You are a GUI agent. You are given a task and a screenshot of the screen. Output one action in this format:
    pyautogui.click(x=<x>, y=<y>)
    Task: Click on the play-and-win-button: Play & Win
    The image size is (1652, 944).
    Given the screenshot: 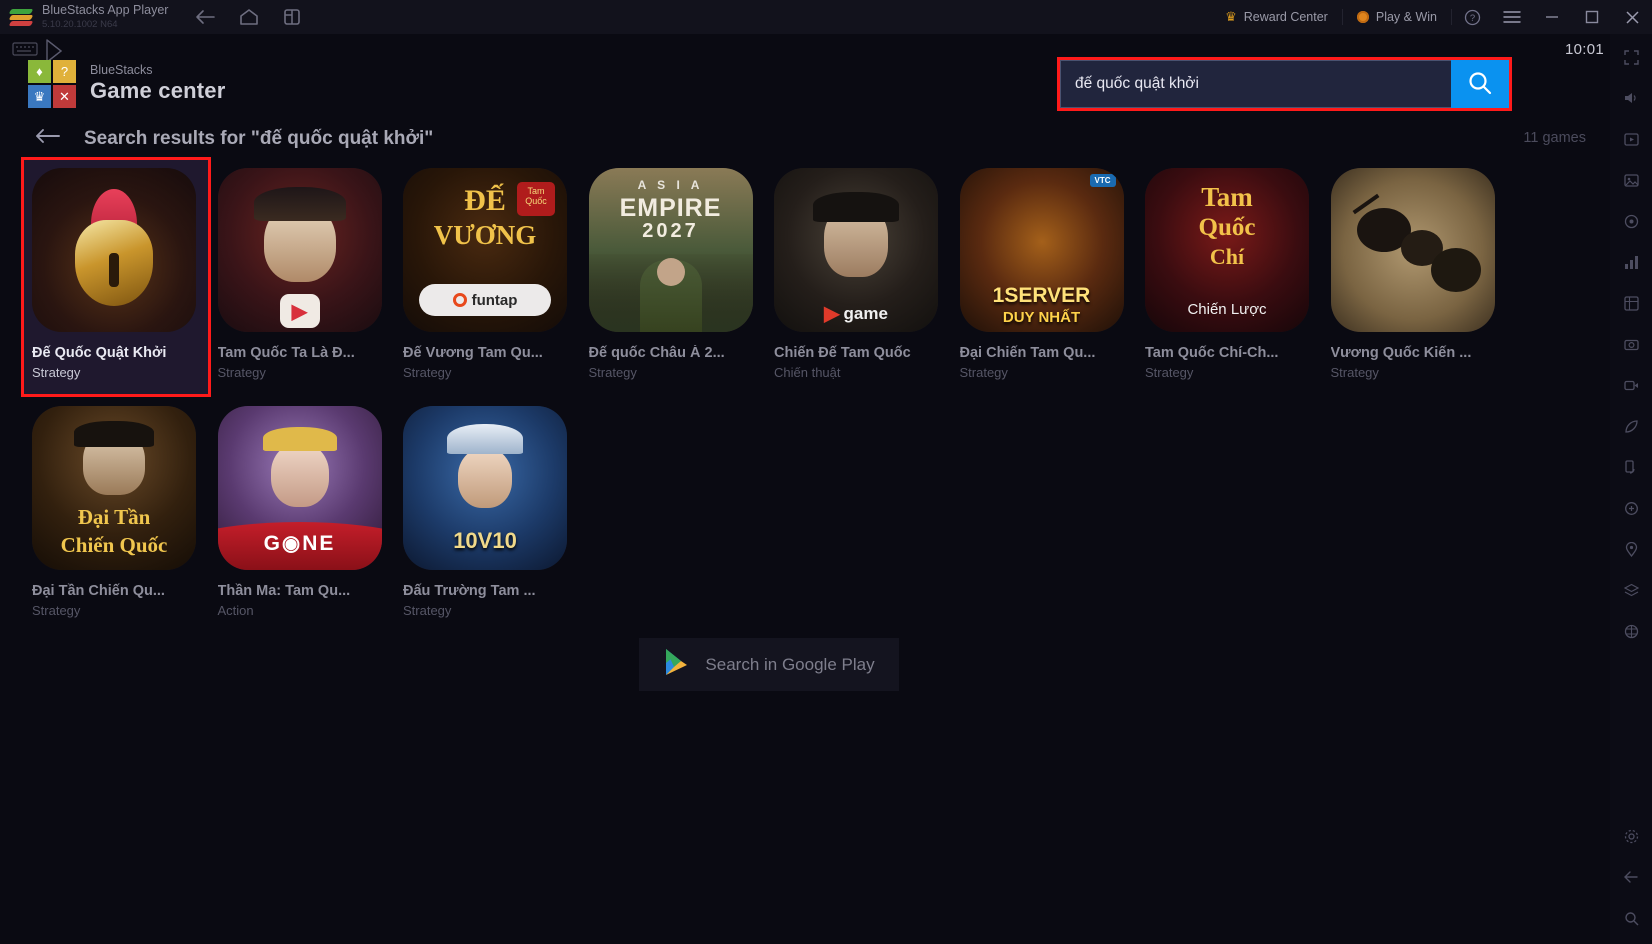 What is the action you would take?
    pyautogui.click(x=1397, y=17)
    